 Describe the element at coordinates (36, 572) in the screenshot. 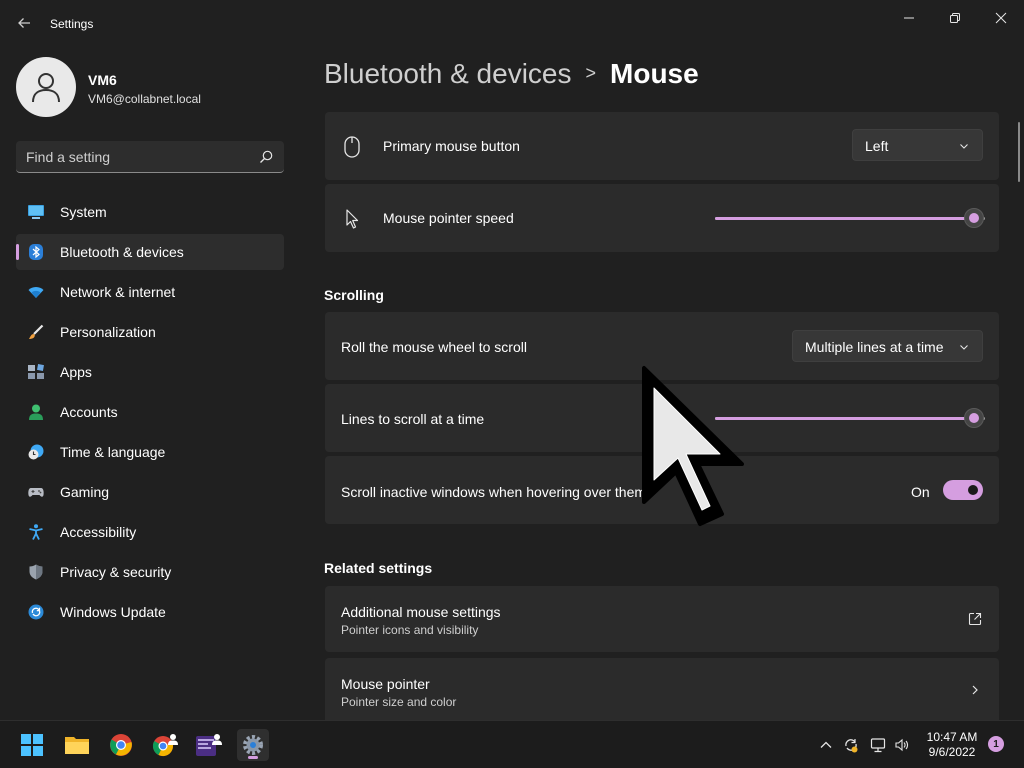

I see `shield-icon` at that location.